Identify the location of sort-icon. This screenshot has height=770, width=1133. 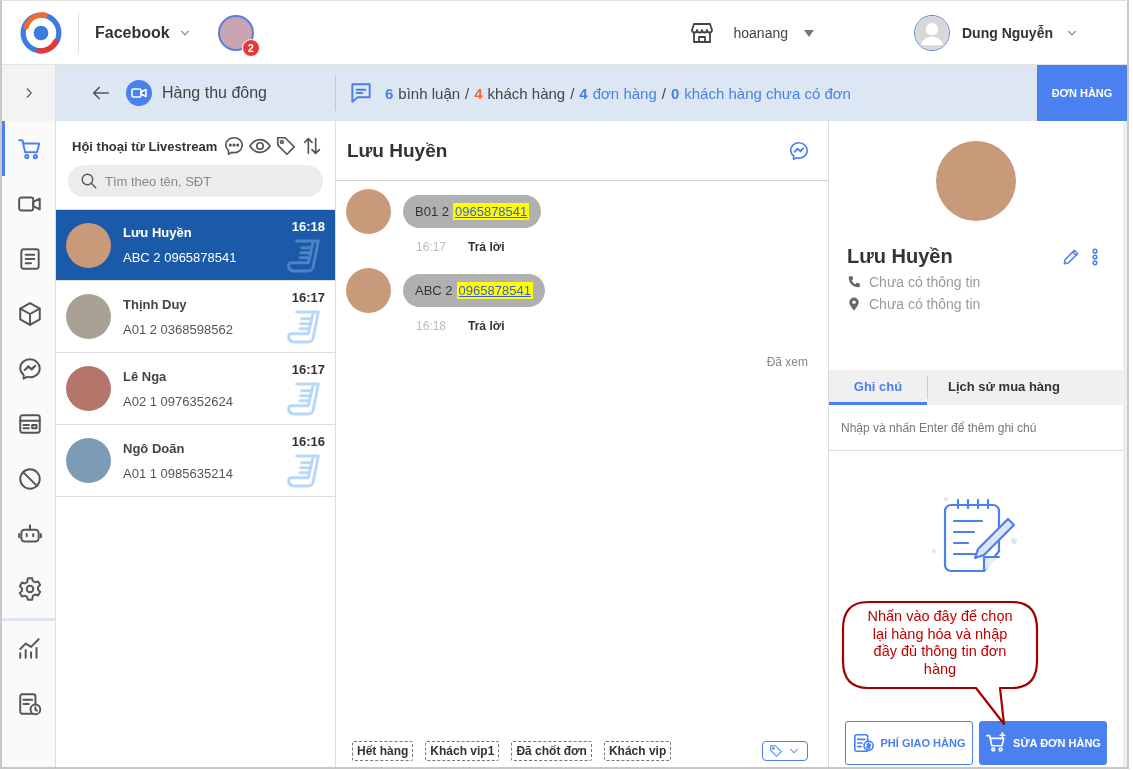
(312, 146).